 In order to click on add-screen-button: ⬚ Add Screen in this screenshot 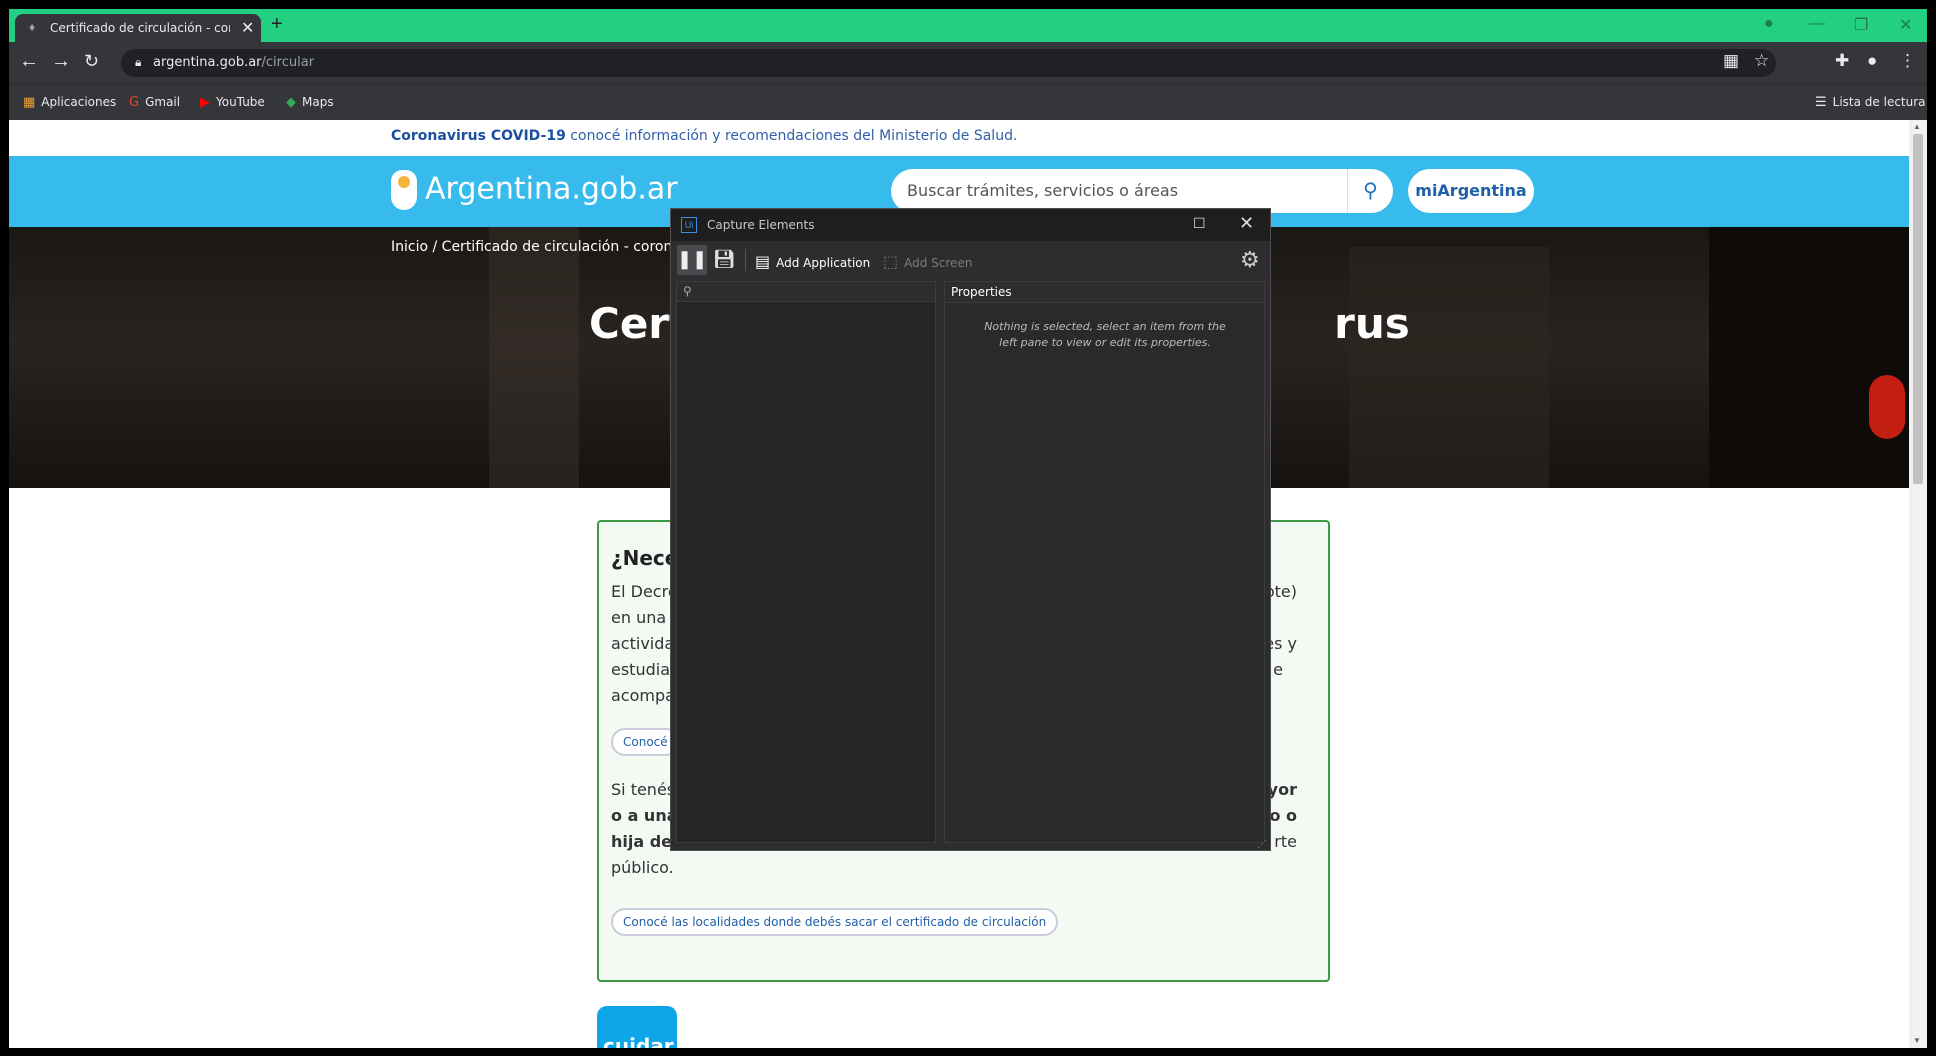, I will do `click(927, 261)`.